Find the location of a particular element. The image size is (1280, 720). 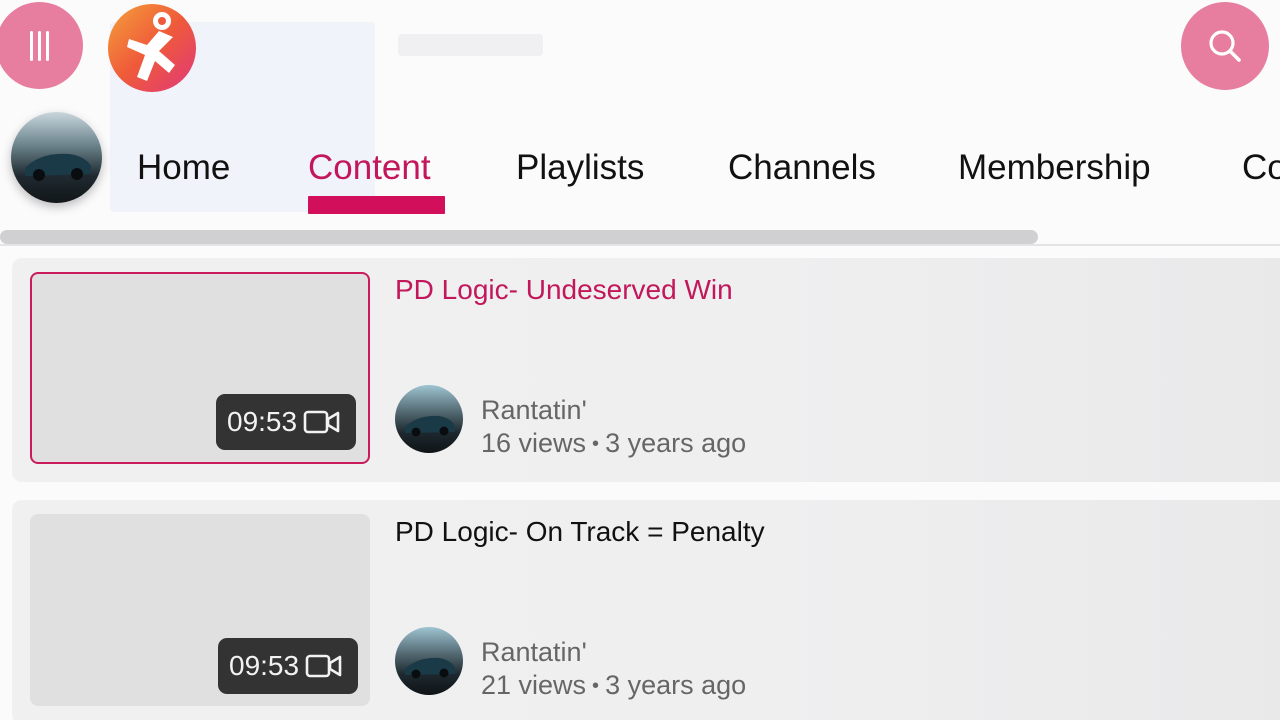

header-placeholder is located at coordinates (470, 45).